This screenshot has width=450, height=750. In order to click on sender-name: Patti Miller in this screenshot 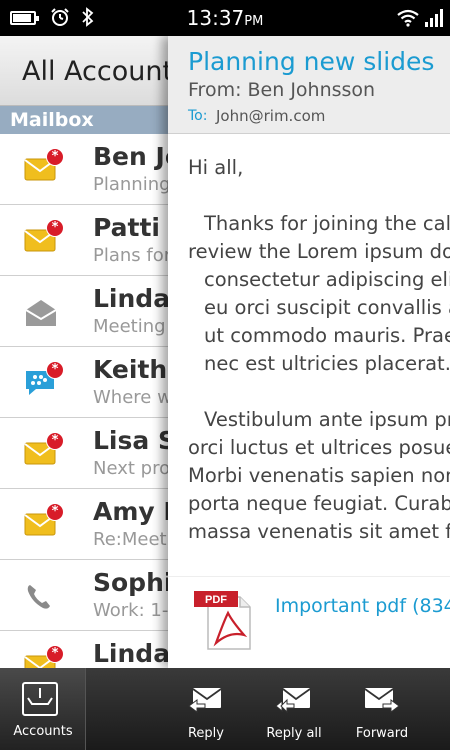, I will do `click(134, 227)`.